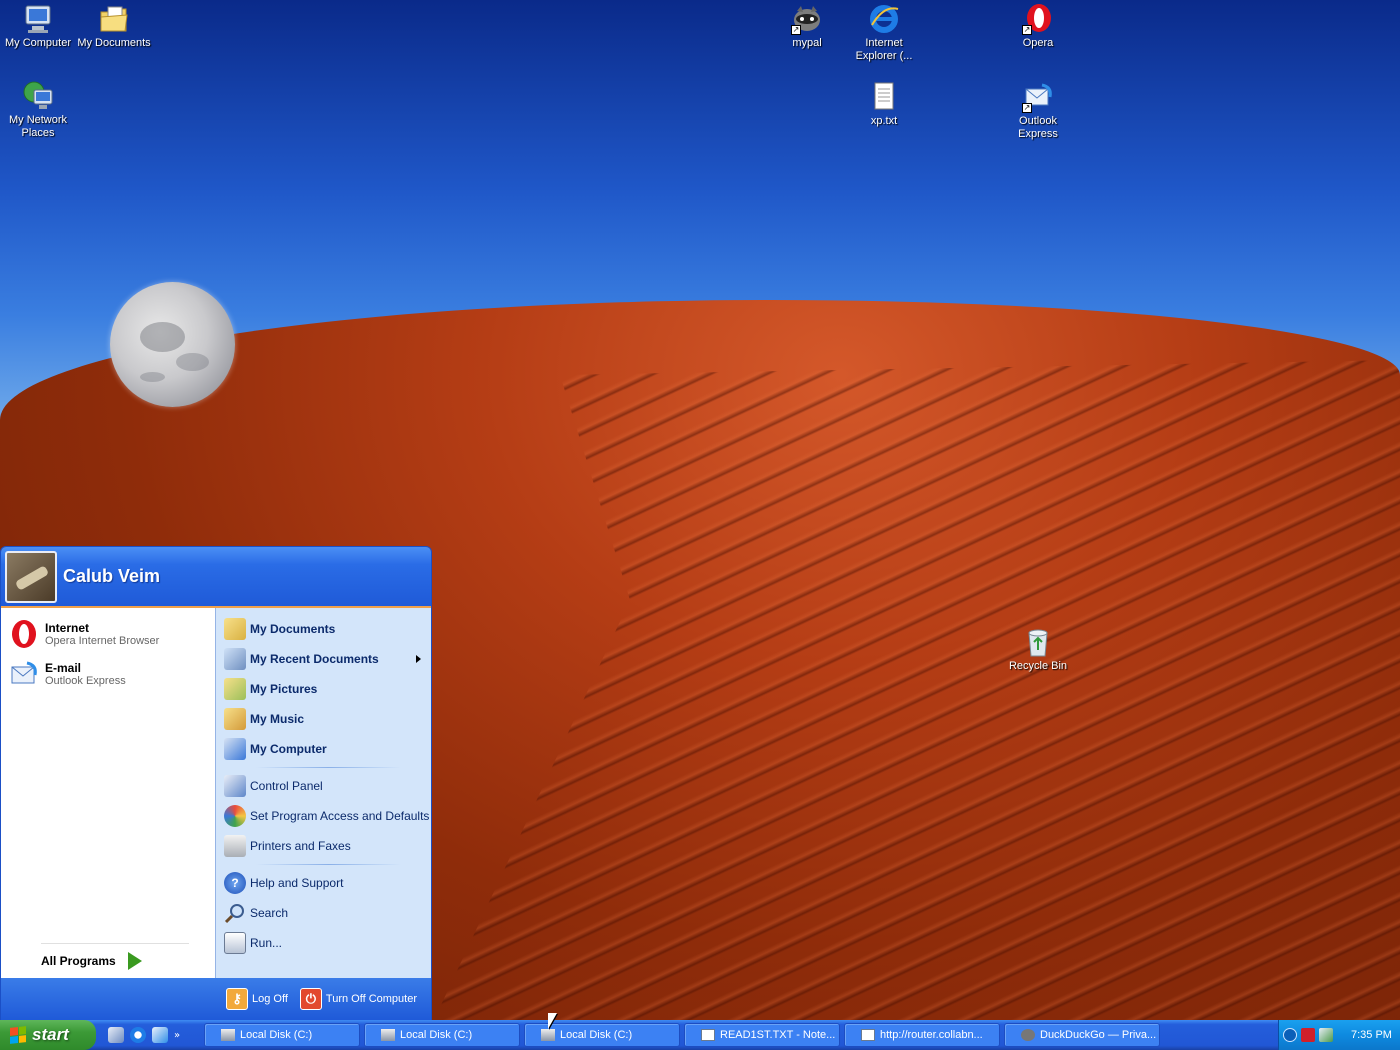 The width and height of the screenshot is (1400, 1050). I want to click on menu-item-printers-faxes: Printers and Faxes, so click(323, 846).